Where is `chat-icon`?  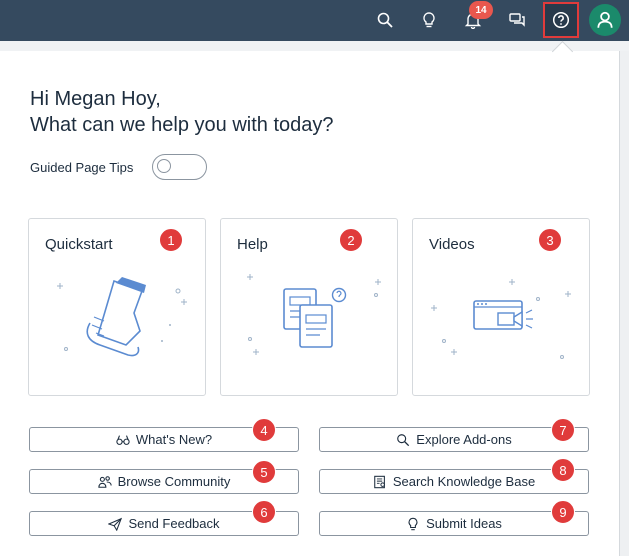 chat-icon is located at coordinates (517, 20).